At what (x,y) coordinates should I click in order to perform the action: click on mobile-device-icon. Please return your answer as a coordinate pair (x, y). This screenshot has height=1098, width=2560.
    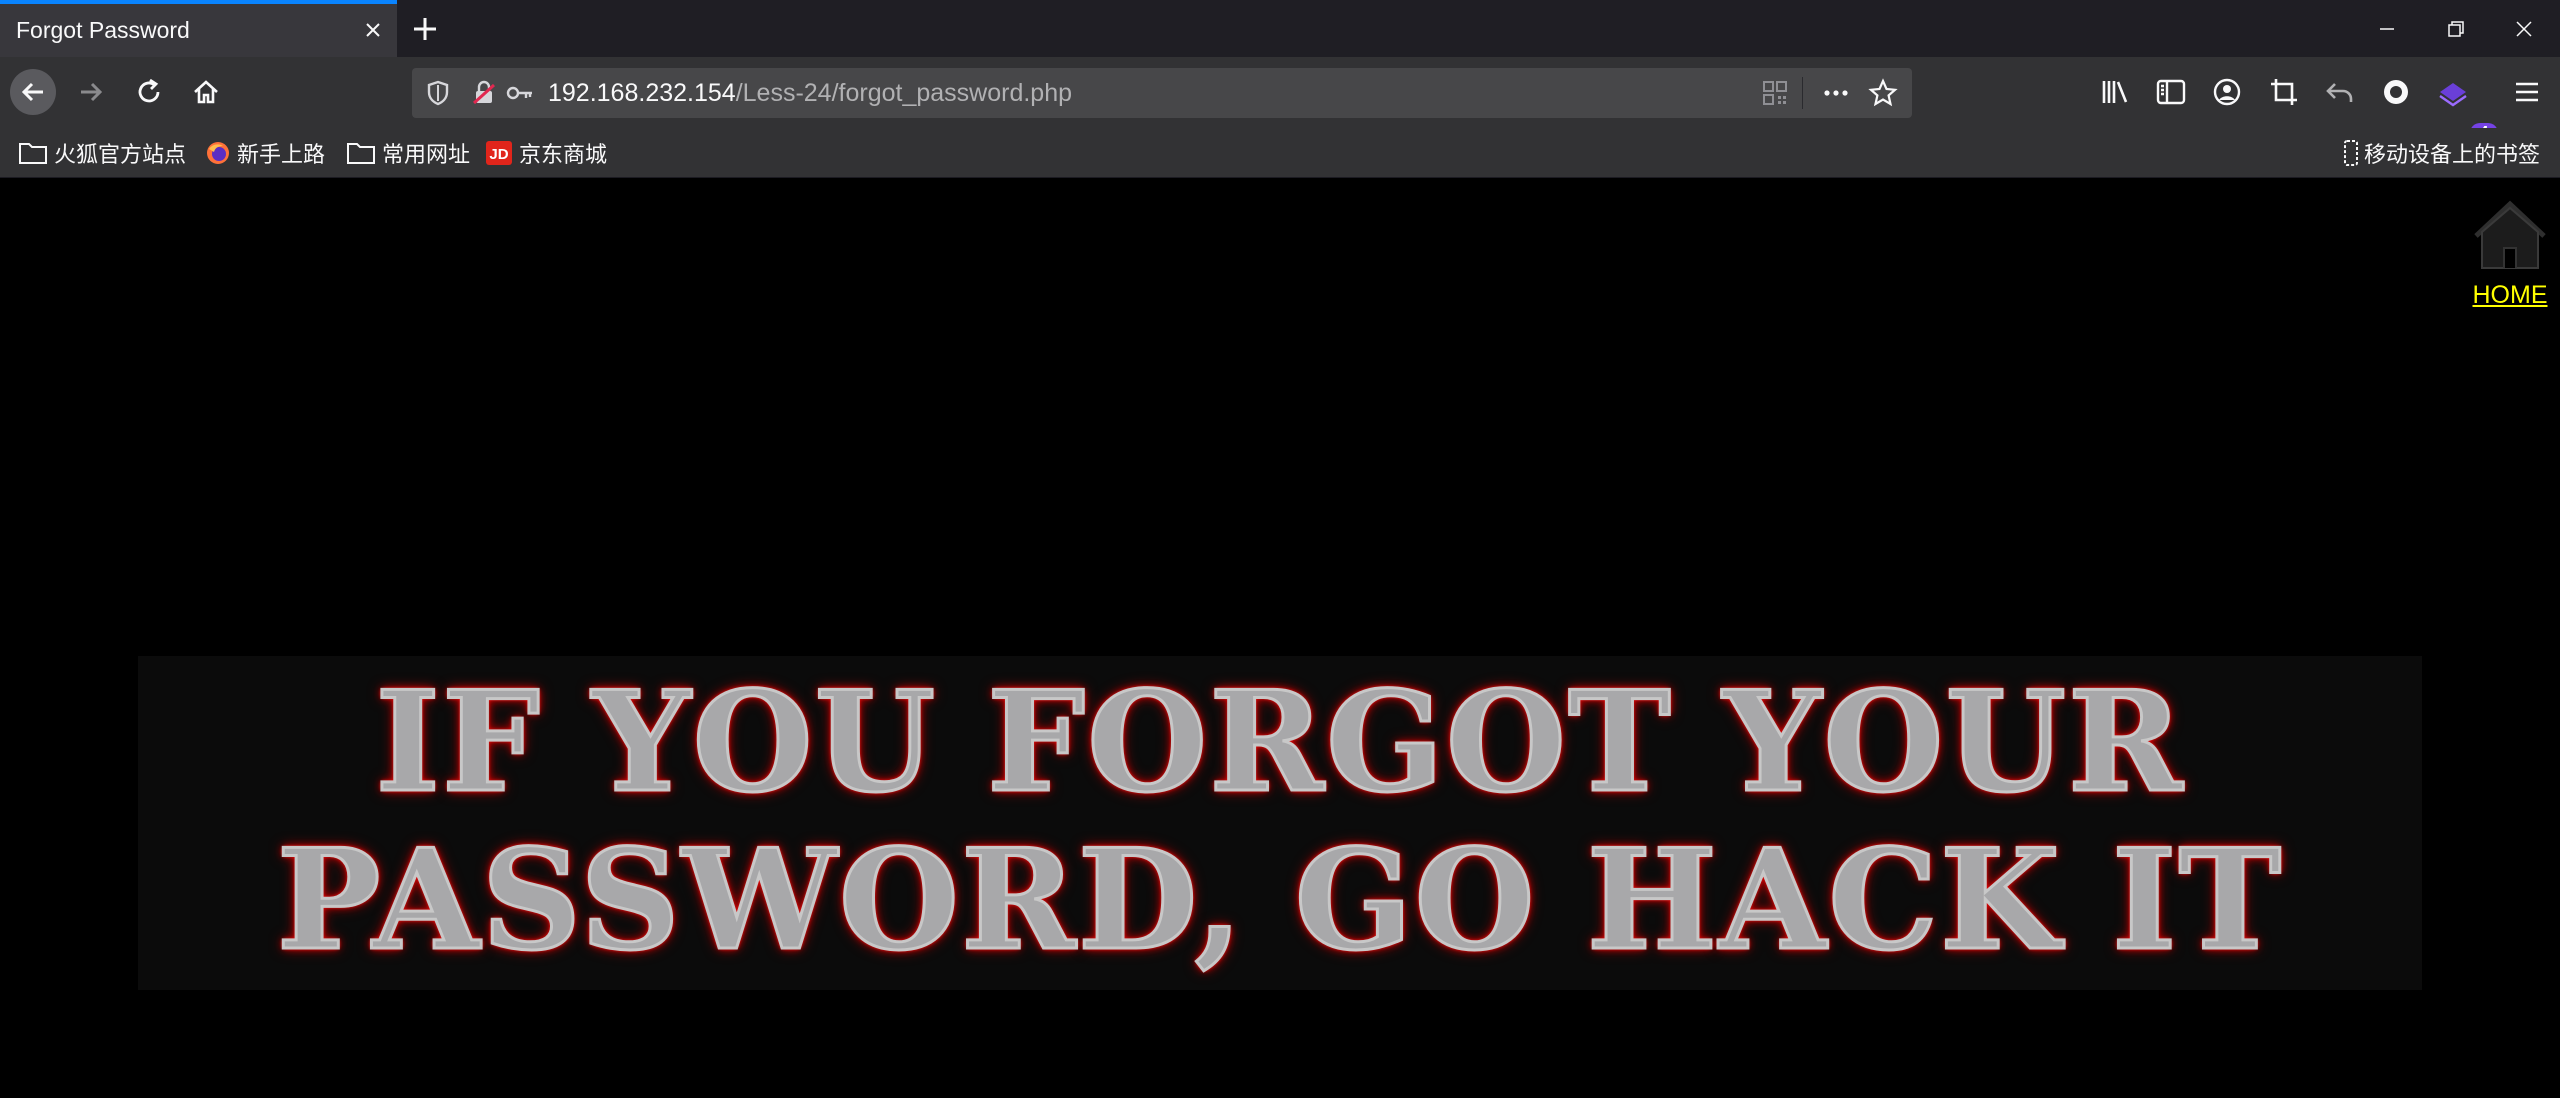
    Looking at the image, I should click on (2350, 153).